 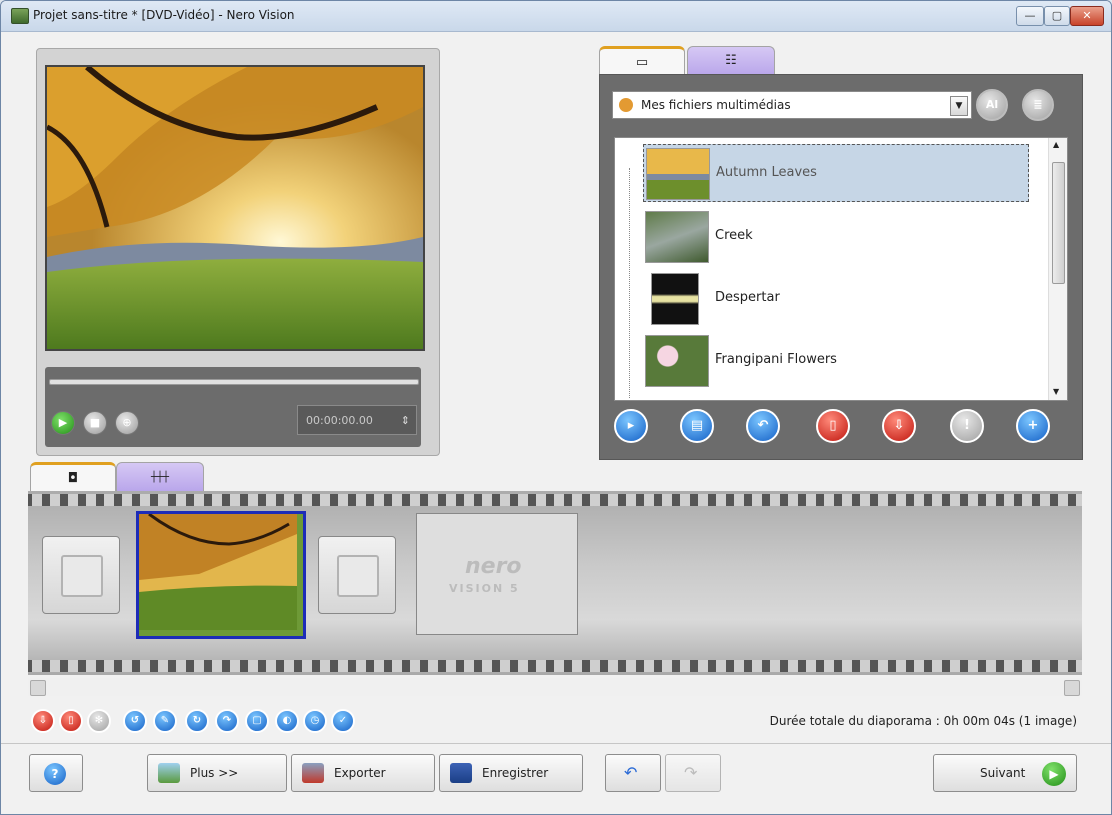 I want to click on spinner-icon: ⇕, so click(x=405, y=421).